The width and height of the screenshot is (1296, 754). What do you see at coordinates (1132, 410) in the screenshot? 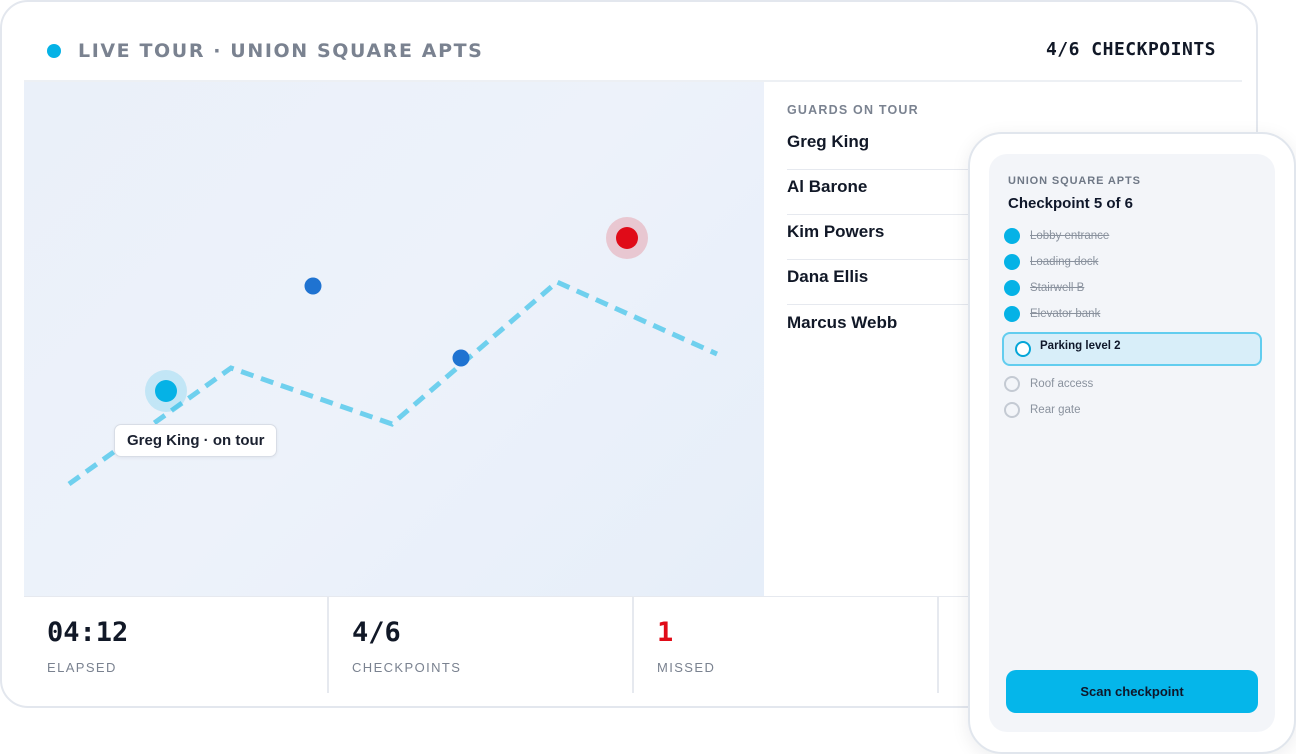
I see `checkpoint-item: Rear gate` at bounding box center [1132, 410].